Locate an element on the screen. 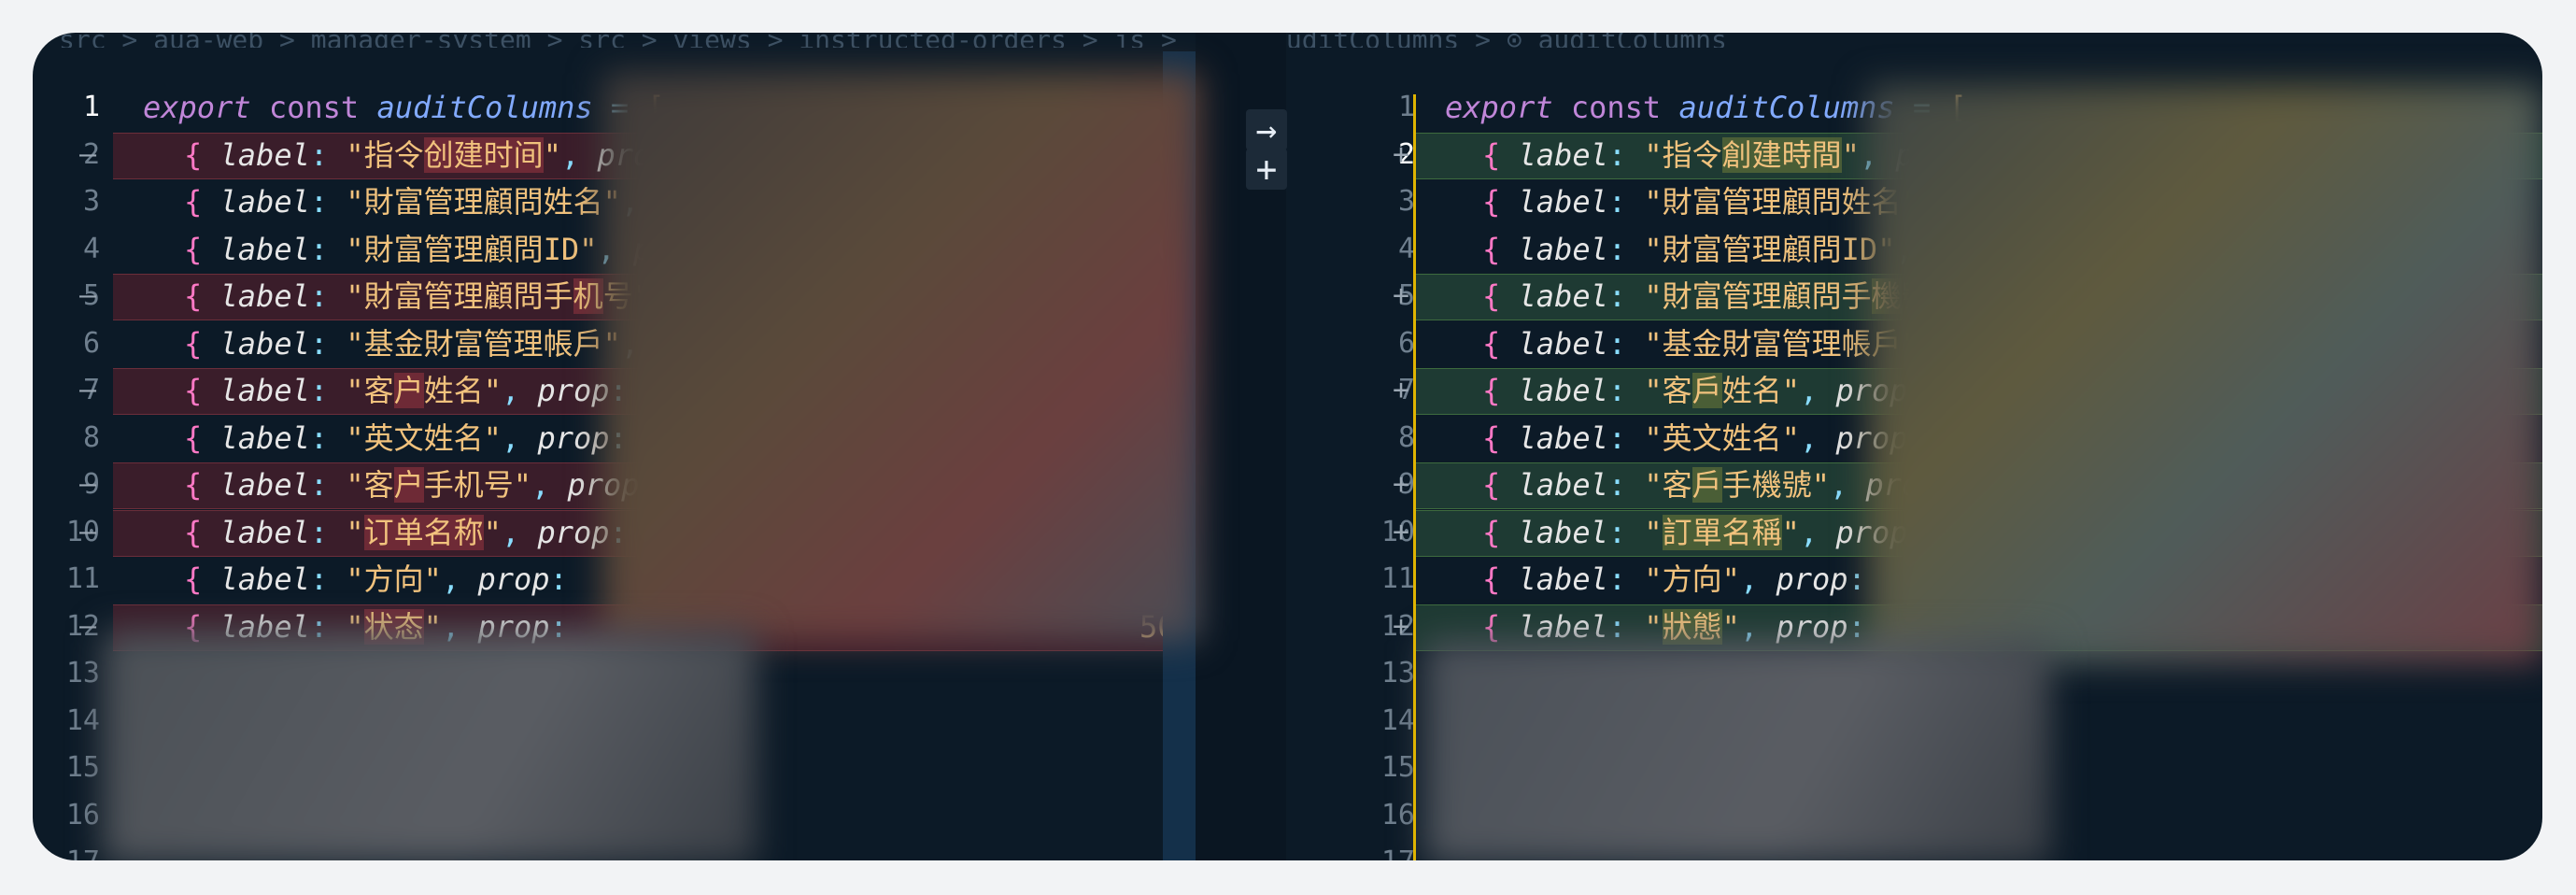 The height and width of the screenshot is (895, 2576). minus-marker-icon: — is located at coordinates (88, 390).